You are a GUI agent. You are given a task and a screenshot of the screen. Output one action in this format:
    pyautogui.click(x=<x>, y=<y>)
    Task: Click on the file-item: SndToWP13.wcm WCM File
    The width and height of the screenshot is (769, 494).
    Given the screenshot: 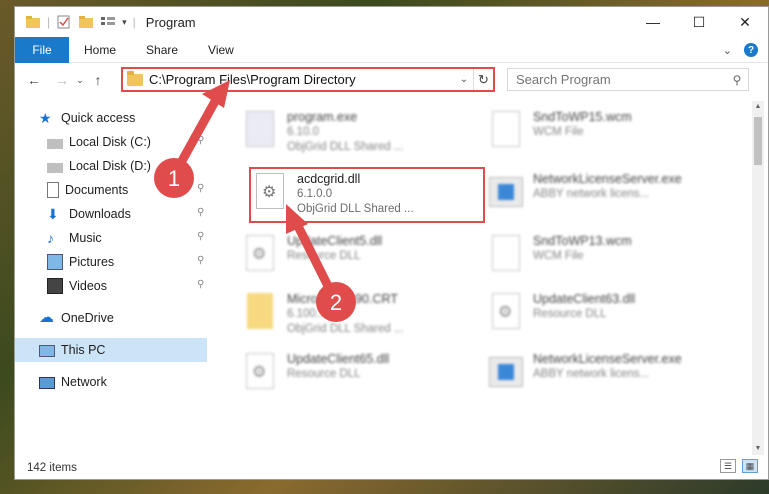 What is the action you would take?
    pyautogui.click(x=560, y=257)
    